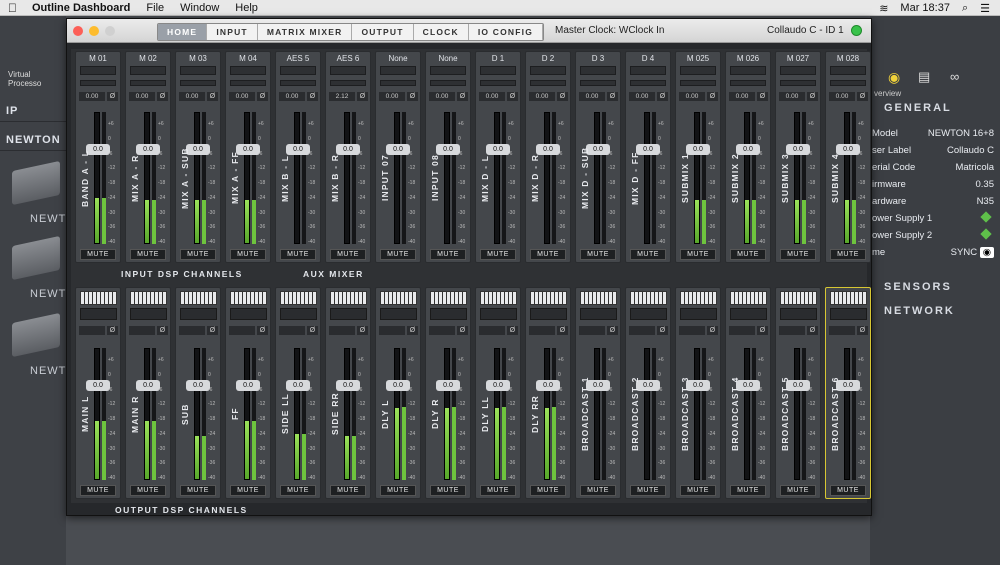  What do you see at coordinates (198, 58) in the screenshot?
I see `input-source-label: M 03` at bounding box center [198, 58].